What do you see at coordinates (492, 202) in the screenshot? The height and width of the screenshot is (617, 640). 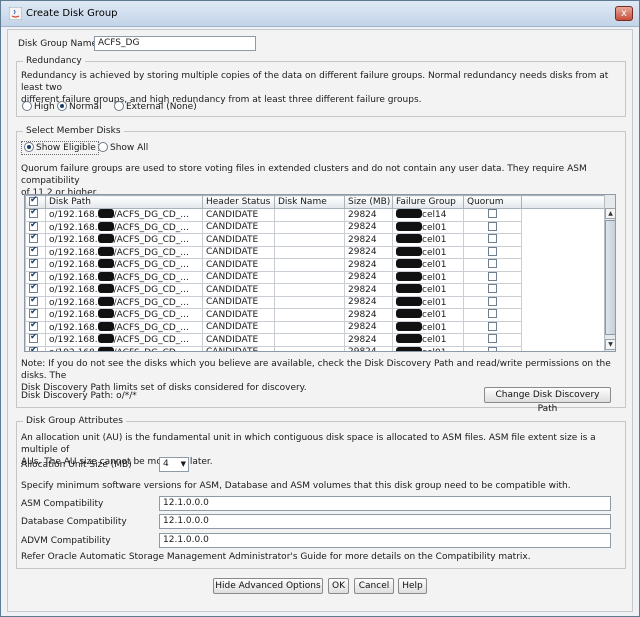 I see `quorum-column-header: Quorum` at bounding box center [492, 202].